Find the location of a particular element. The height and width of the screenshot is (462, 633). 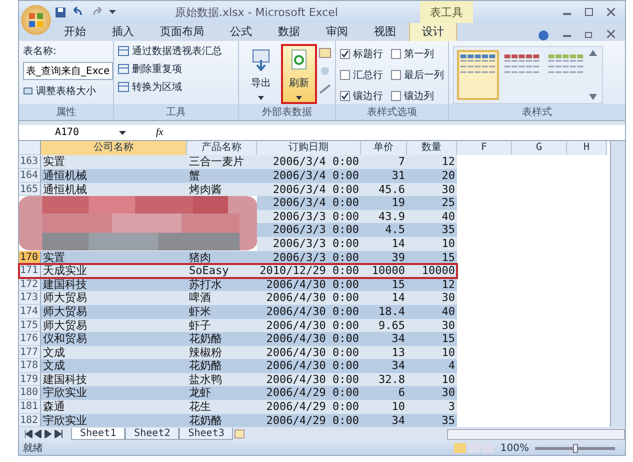

export-button: 导出 is located at coordinates (261, 74).